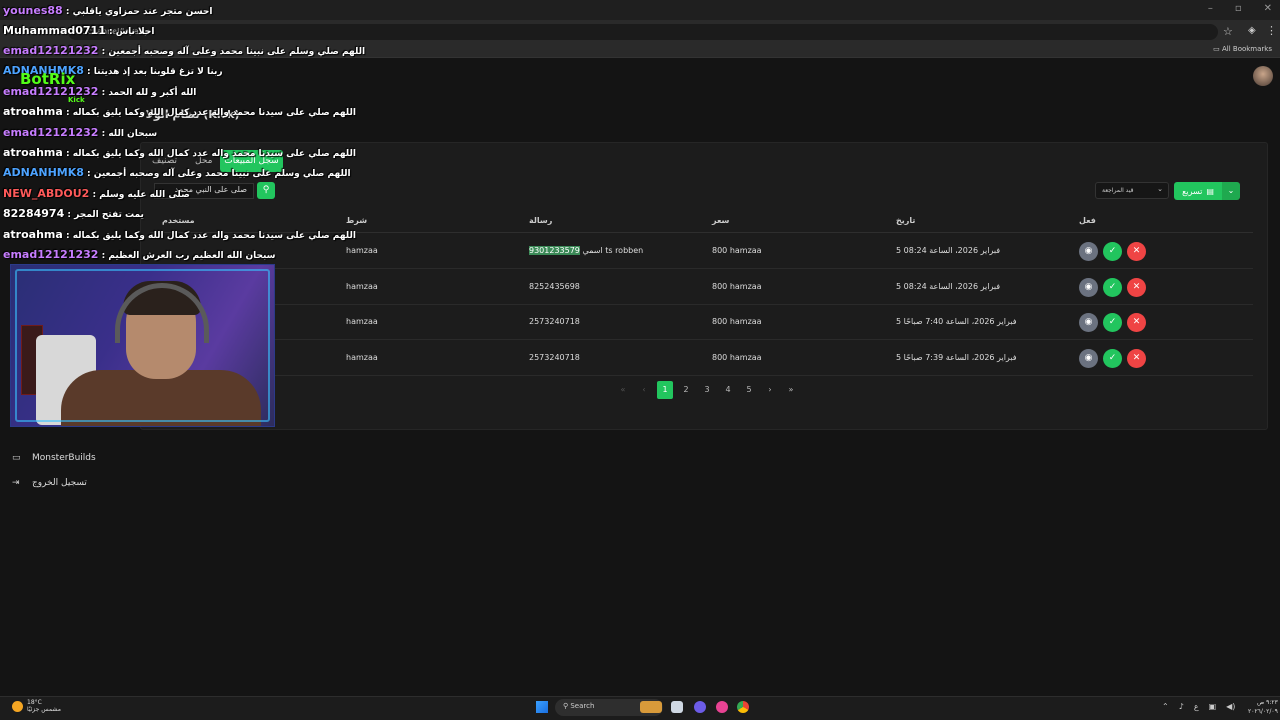 This screenshot has height=720, width=1280. I want to click on network-icon: ▣, so click(1213, 706).